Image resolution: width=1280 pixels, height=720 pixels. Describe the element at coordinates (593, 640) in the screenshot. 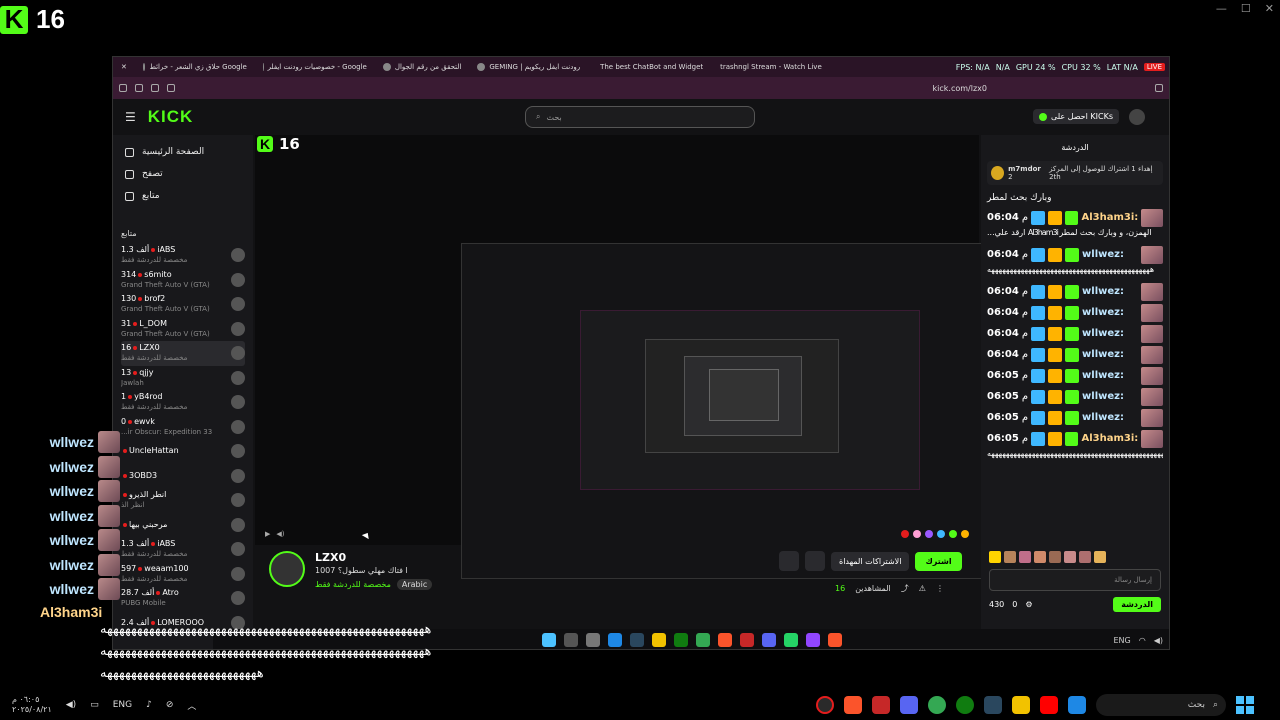

I see `task-view-icon` at that location.